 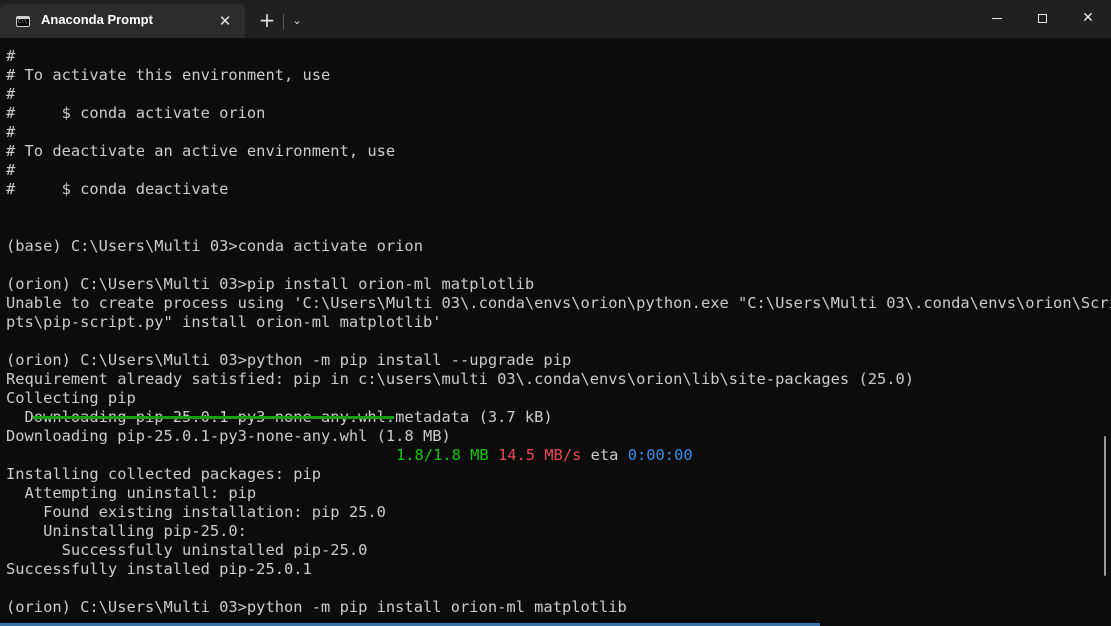 I want to click on progress-bar-fill, so click(x=213, y=417).